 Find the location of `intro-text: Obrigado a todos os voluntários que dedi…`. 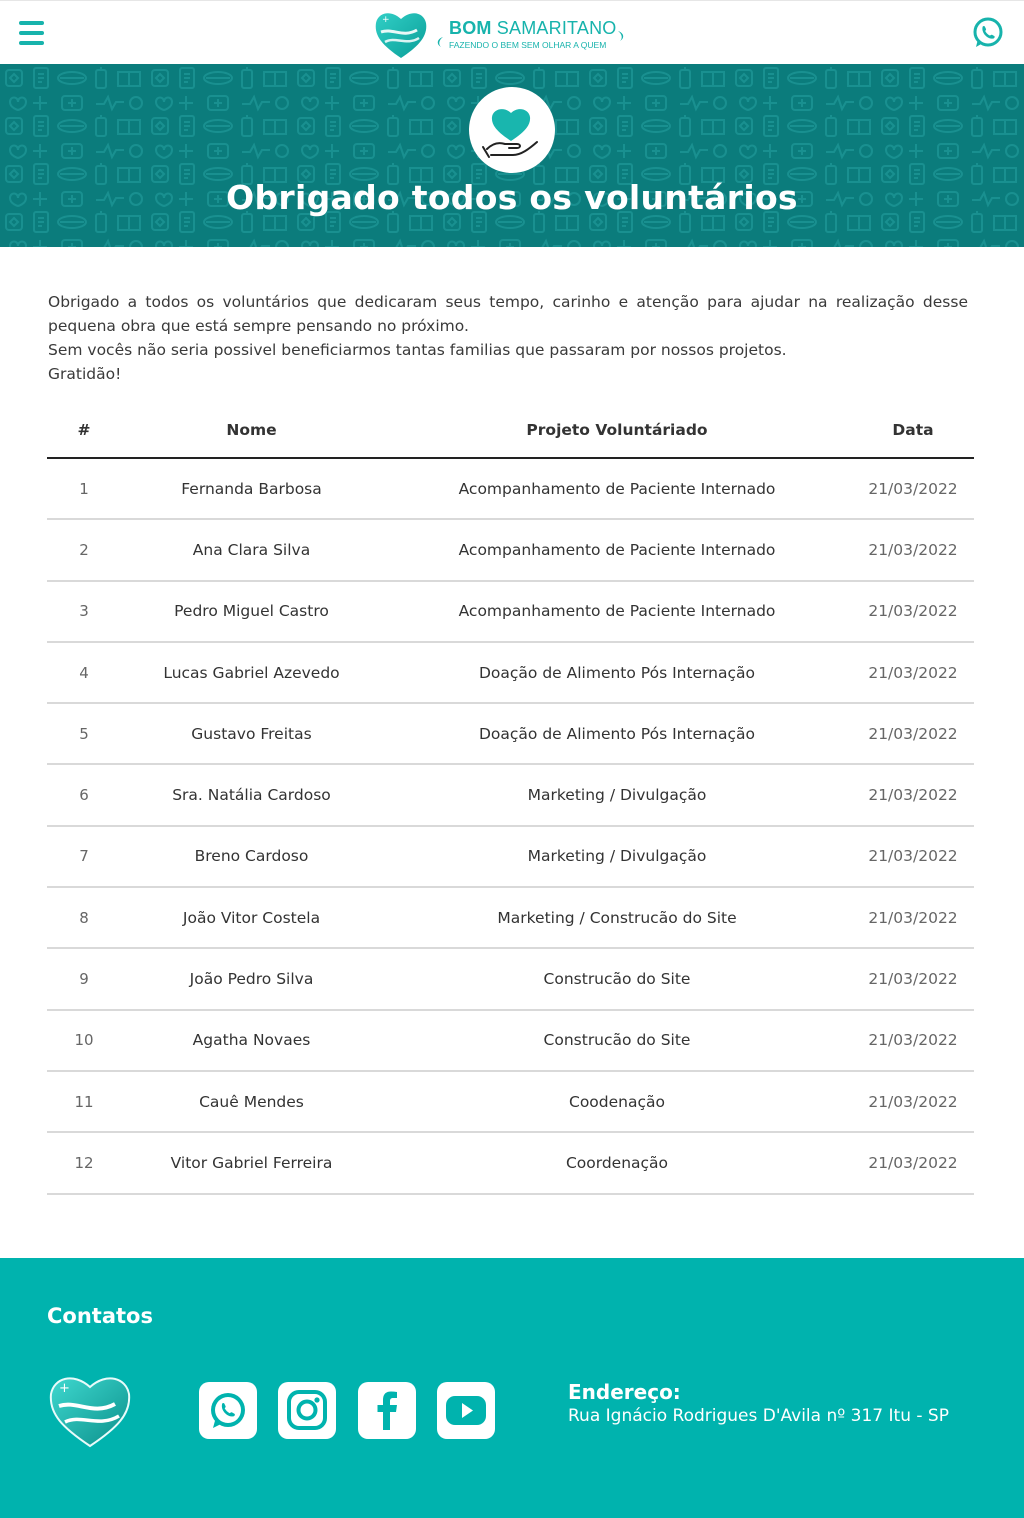

intro-text: Obrigado a todos os voluntários que dedi… is located at coordinates (508, 338).